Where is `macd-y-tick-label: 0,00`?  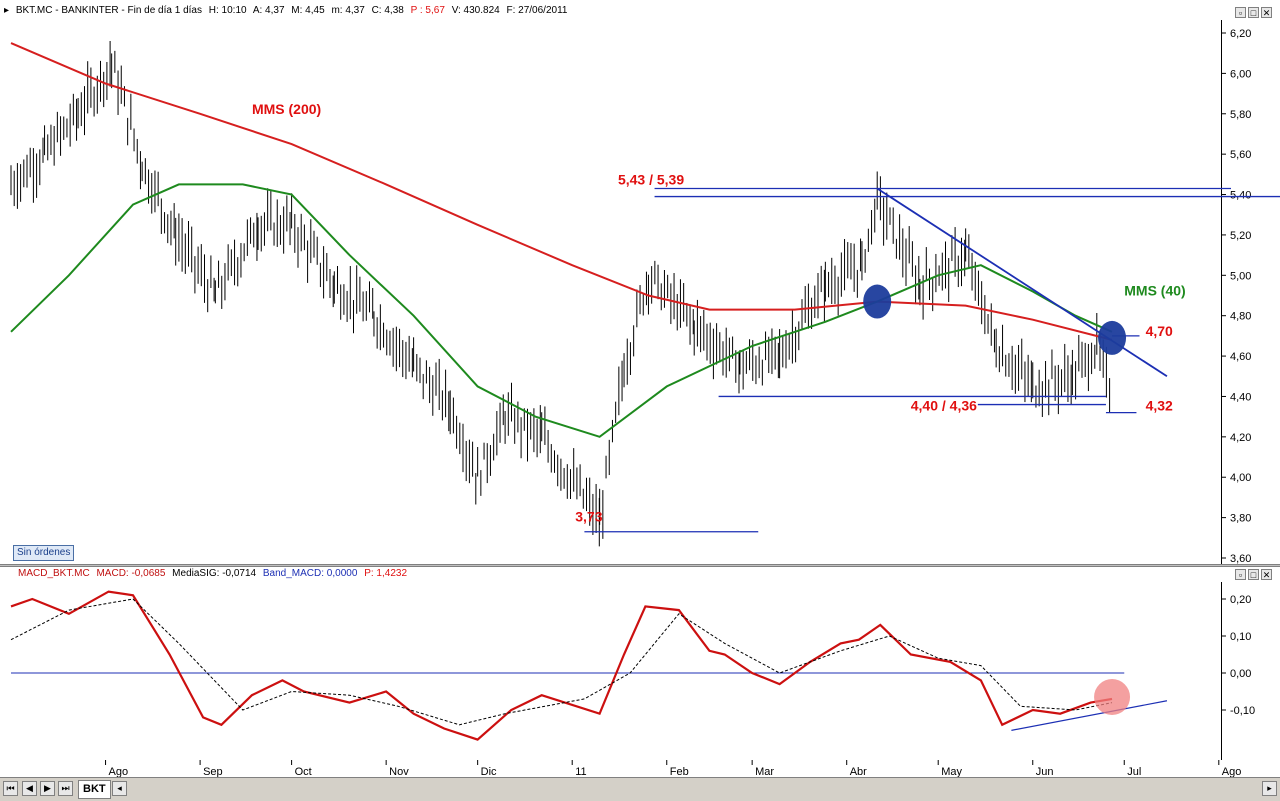 macd-y-tick-label: 0,00 is located at coordinates (1240, 674).